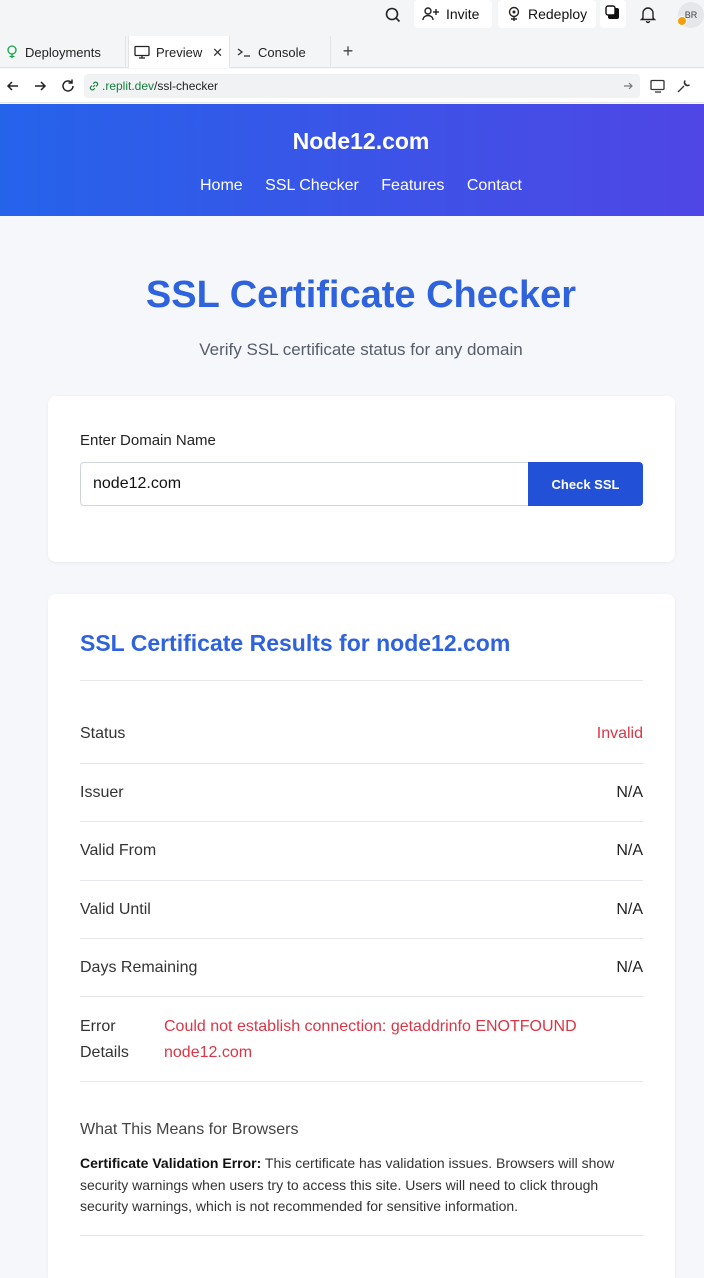 The width and height of the screenshot is (704, 1278). Describe the element at coordinates (186, 86) in the screenshot. I see `url-path: /ssl-checker` at that location.